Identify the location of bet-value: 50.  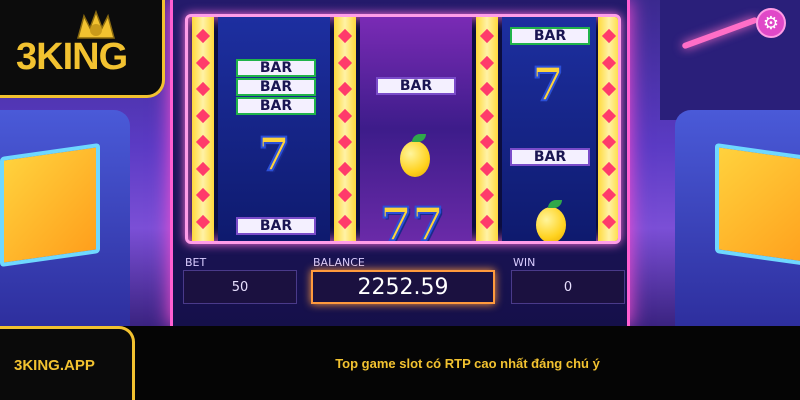
(240, 287).